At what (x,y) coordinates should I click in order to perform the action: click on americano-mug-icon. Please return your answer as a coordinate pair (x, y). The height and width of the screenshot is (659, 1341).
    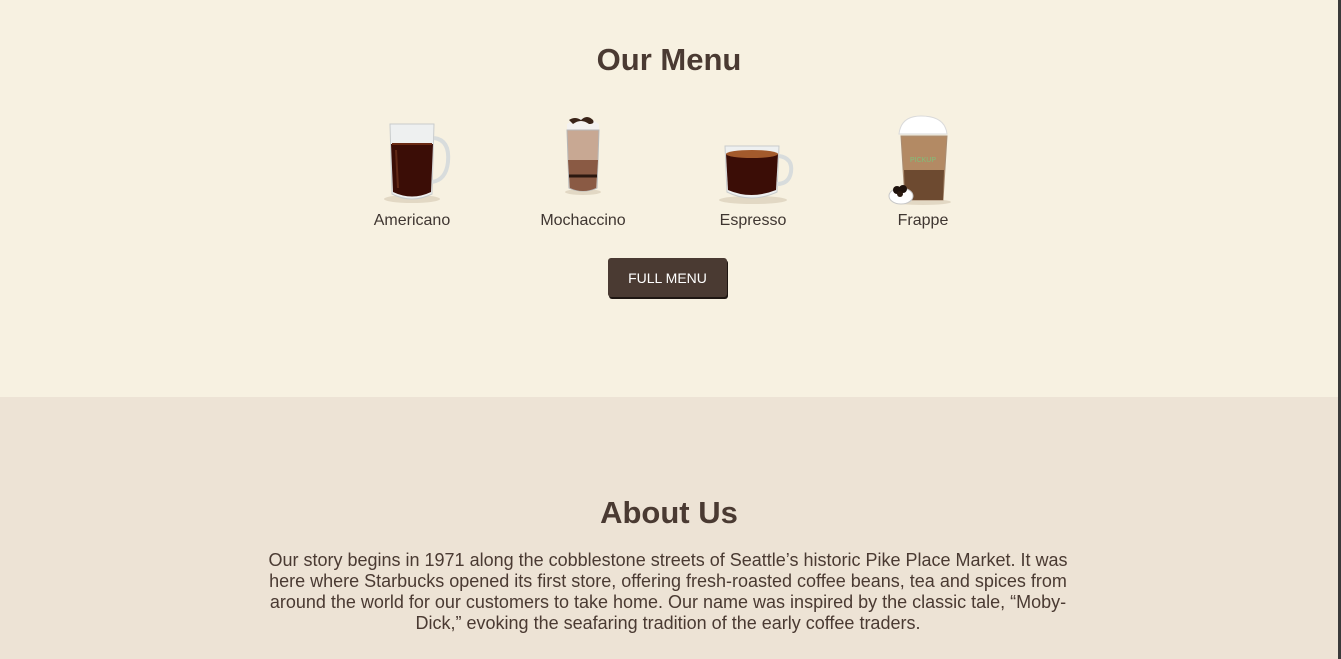
    Looking at the image, I should click on (412, 159).